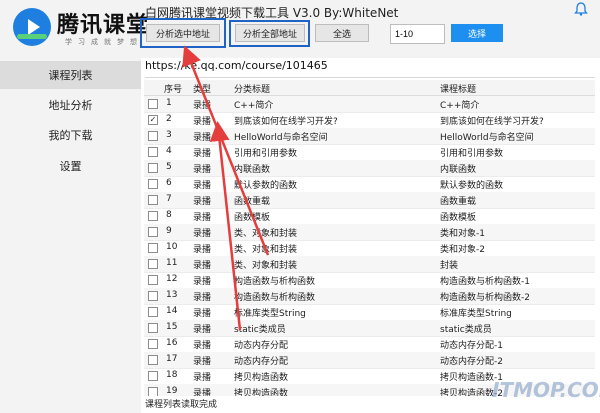 The image size is (600, 413). I want to click on cell-cat: HelloWorld与命名空间, so click(281, 138).